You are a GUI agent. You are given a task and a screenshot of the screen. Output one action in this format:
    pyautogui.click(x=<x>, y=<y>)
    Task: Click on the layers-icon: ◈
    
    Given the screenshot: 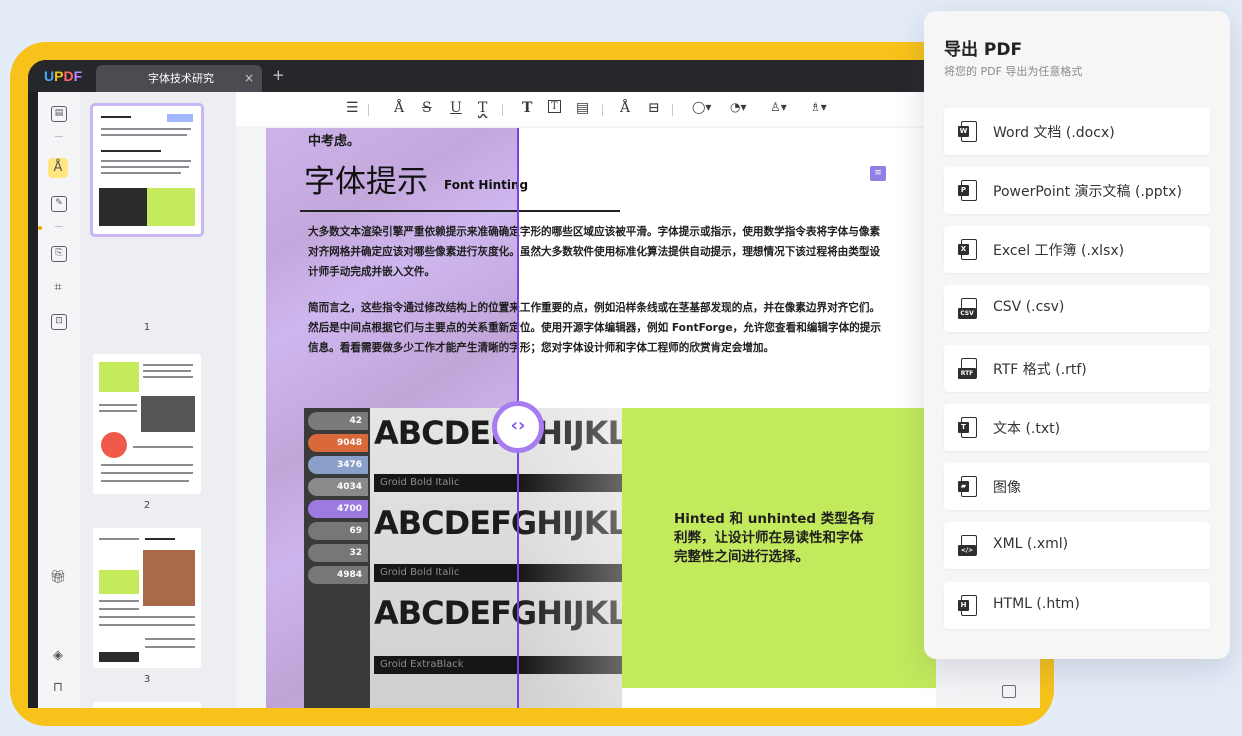 What is the action you would take?
    pyautogui.click(x=58, y=656)
    